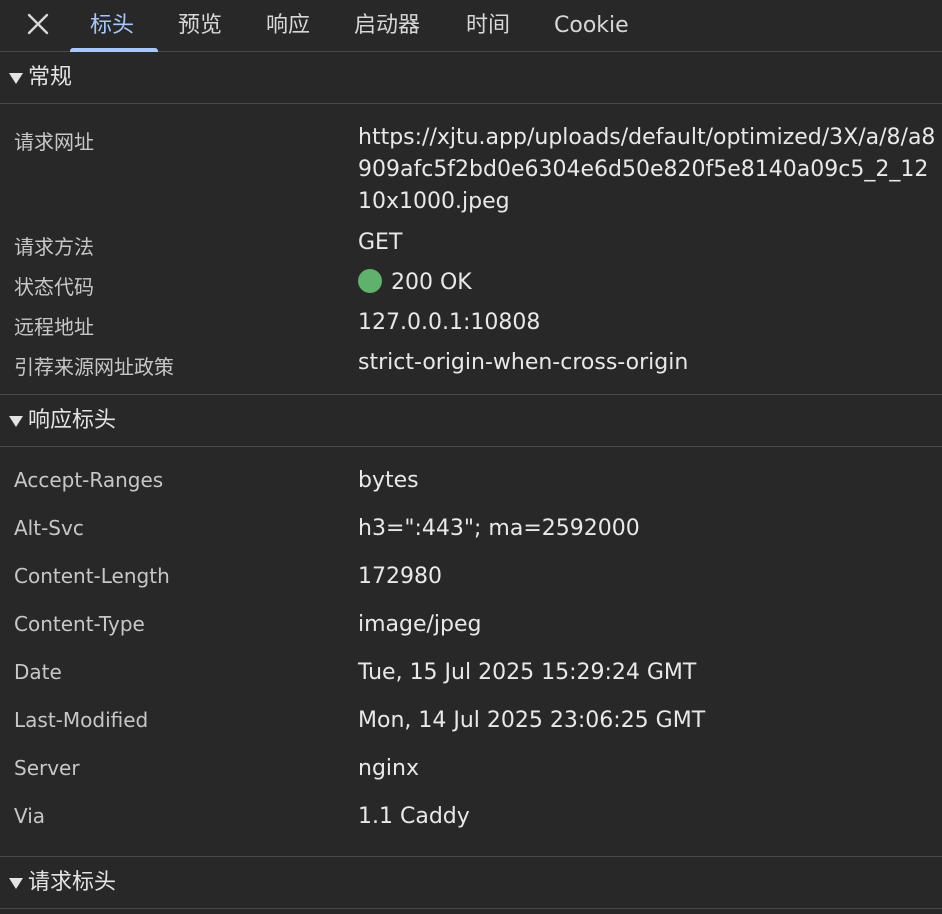  I want to click on status-ok-icon, so click(370, 281).